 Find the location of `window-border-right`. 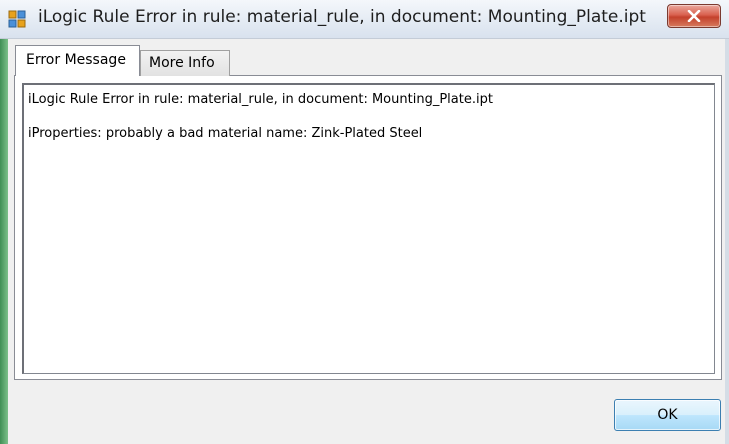

window-border-right is located at coordinates (727, 222).